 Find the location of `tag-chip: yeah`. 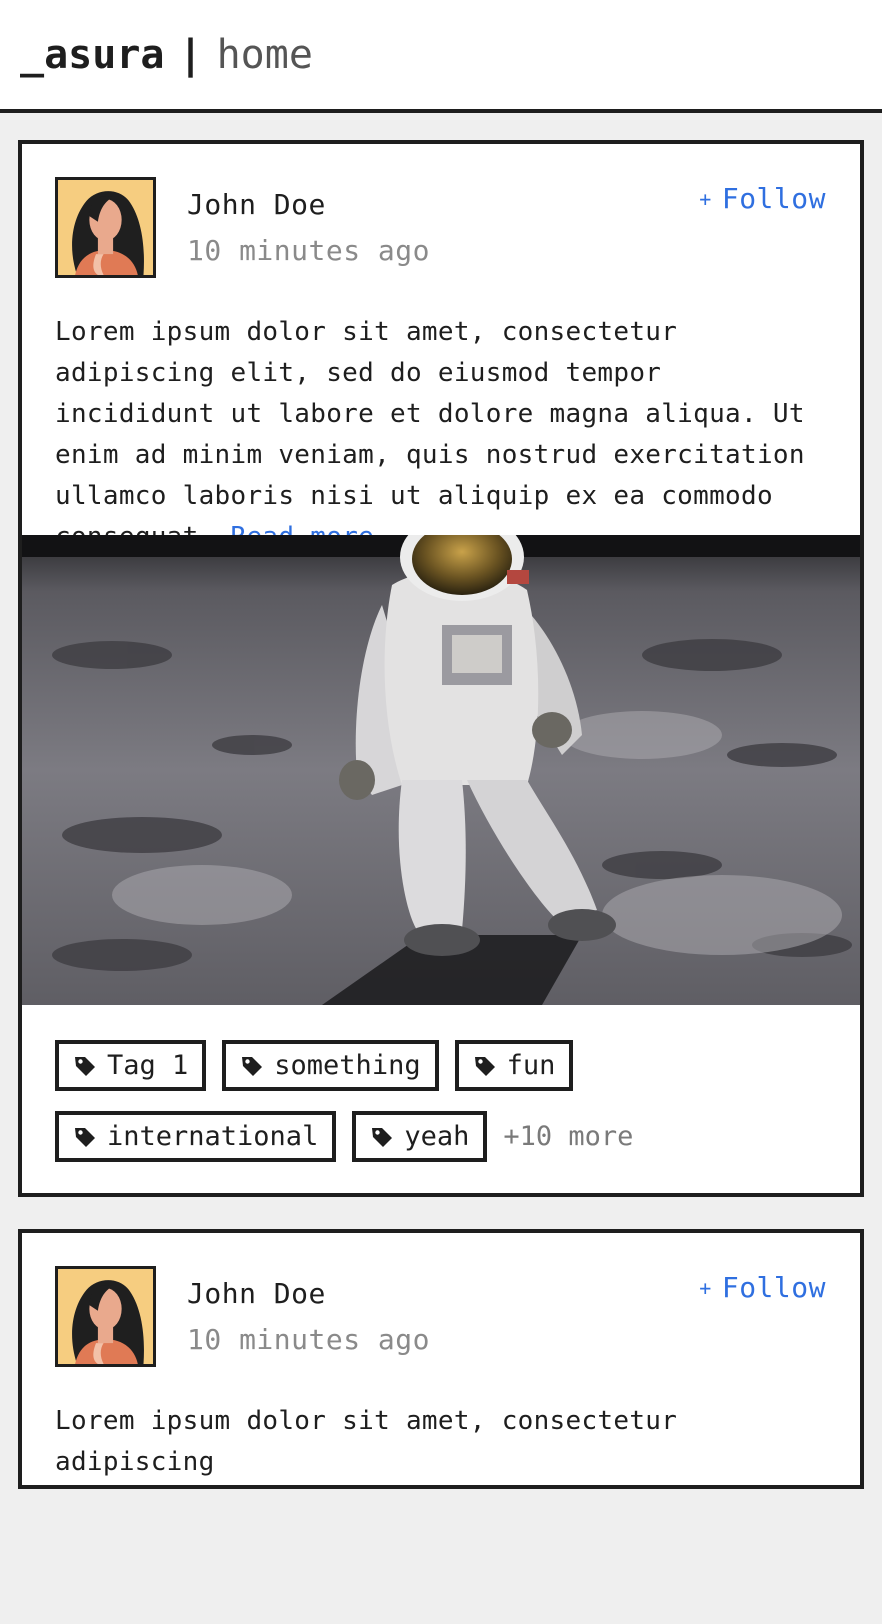

tag-chip: yeah is located at coordinates (420, 1136).